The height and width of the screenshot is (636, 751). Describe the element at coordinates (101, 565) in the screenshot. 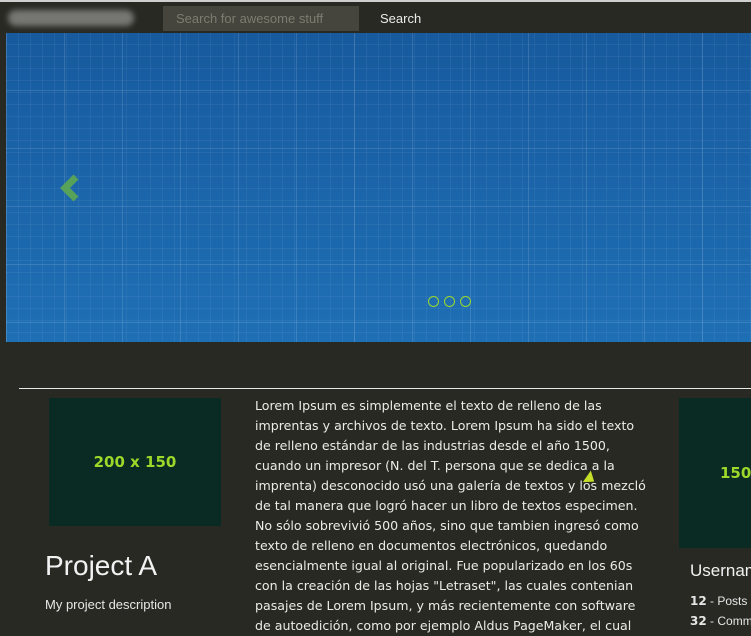

I see `project-title: Project A` at that location.